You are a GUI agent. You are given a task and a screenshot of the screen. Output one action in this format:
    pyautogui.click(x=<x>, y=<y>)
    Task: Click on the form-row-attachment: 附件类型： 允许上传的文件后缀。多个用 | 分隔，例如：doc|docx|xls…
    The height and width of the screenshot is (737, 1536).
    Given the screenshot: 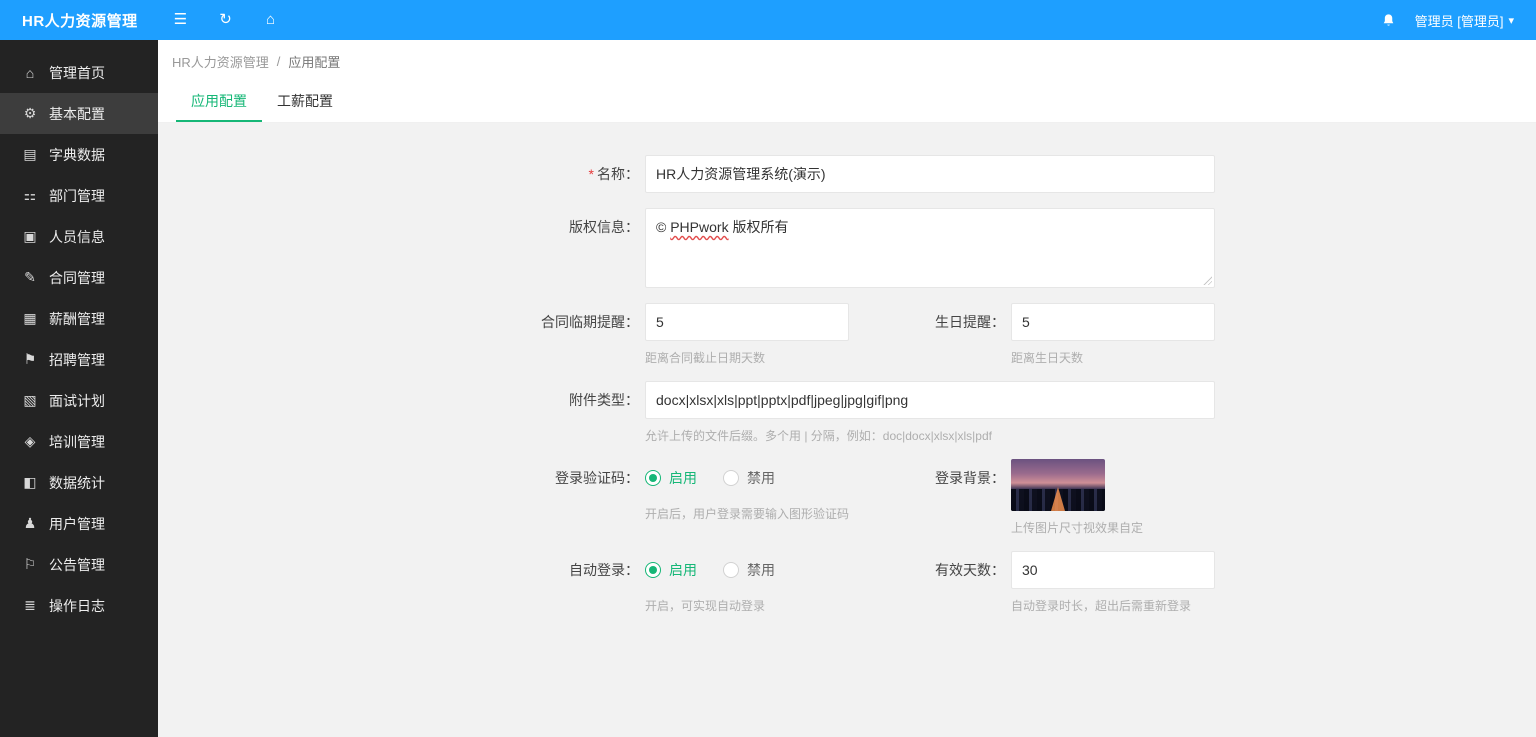 What is the action you would take?
    pyautogui.click(x=847, y=412)
    